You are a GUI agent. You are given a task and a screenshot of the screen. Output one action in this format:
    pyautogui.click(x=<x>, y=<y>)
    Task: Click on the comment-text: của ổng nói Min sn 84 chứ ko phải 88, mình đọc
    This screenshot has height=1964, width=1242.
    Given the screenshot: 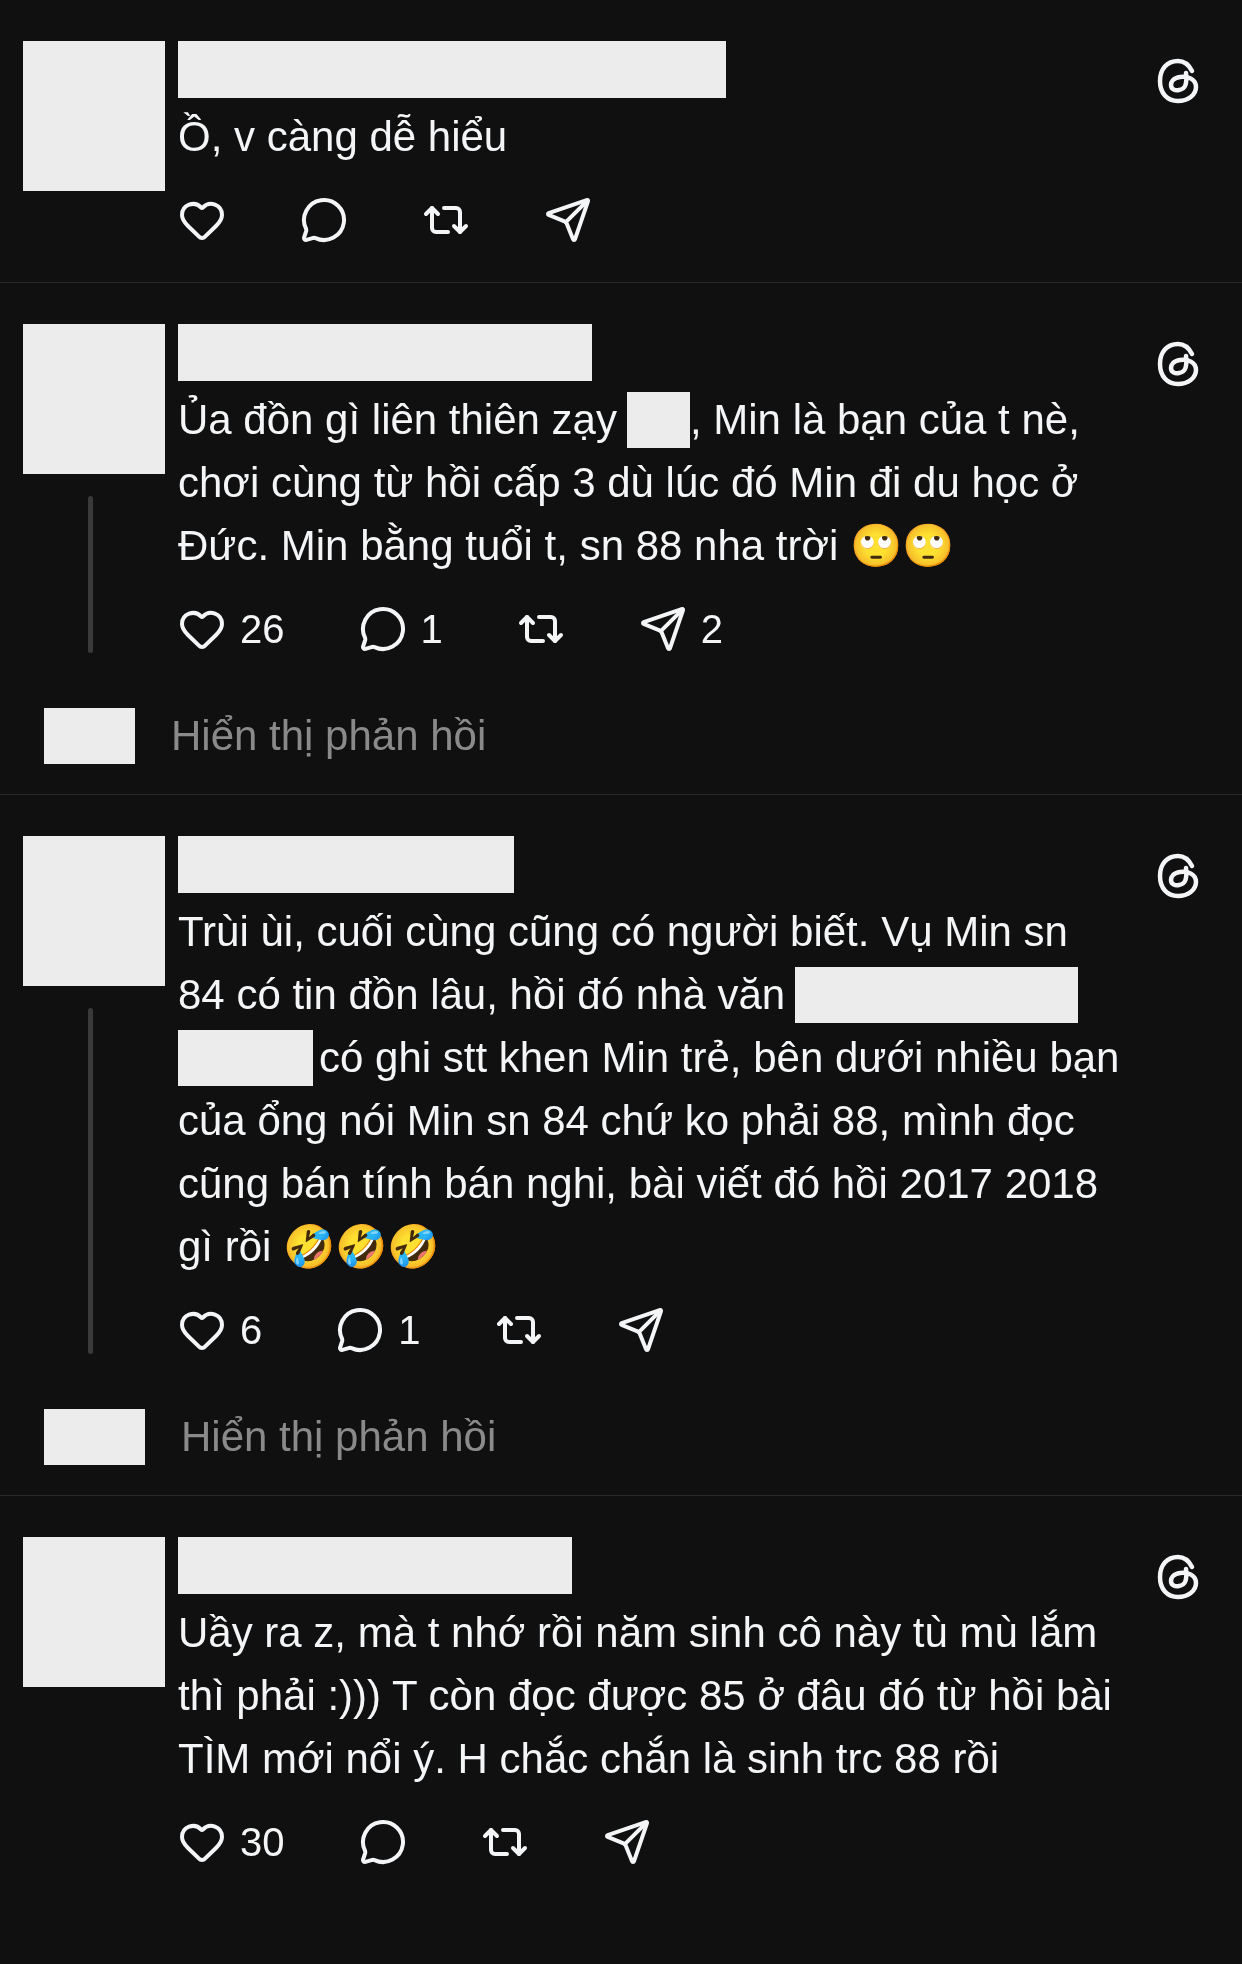 What is the action you would take?
    pyautogui.click(x=626, y=1121)
    